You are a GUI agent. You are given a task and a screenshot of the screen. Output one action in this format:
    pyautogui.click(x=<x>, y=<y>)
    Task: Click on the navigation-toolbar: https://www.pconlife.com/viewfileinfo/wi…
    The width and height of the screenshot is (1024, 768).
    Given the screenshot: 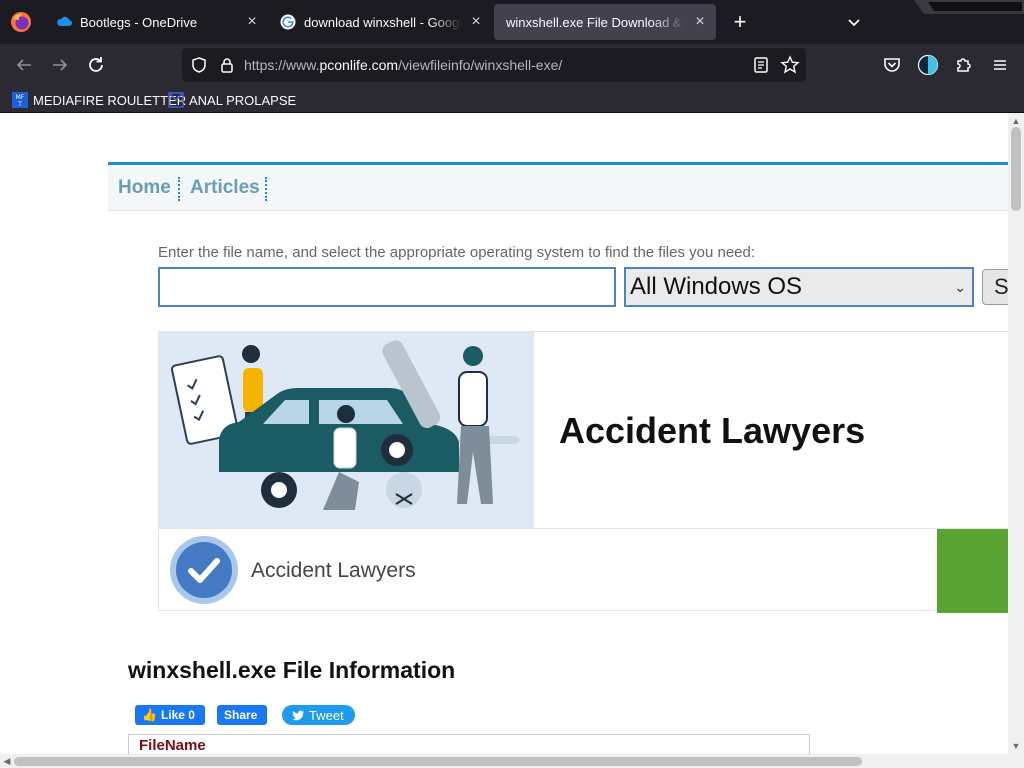 What is the action you would take?
    pyautogui.click(x=512, y=65)
    